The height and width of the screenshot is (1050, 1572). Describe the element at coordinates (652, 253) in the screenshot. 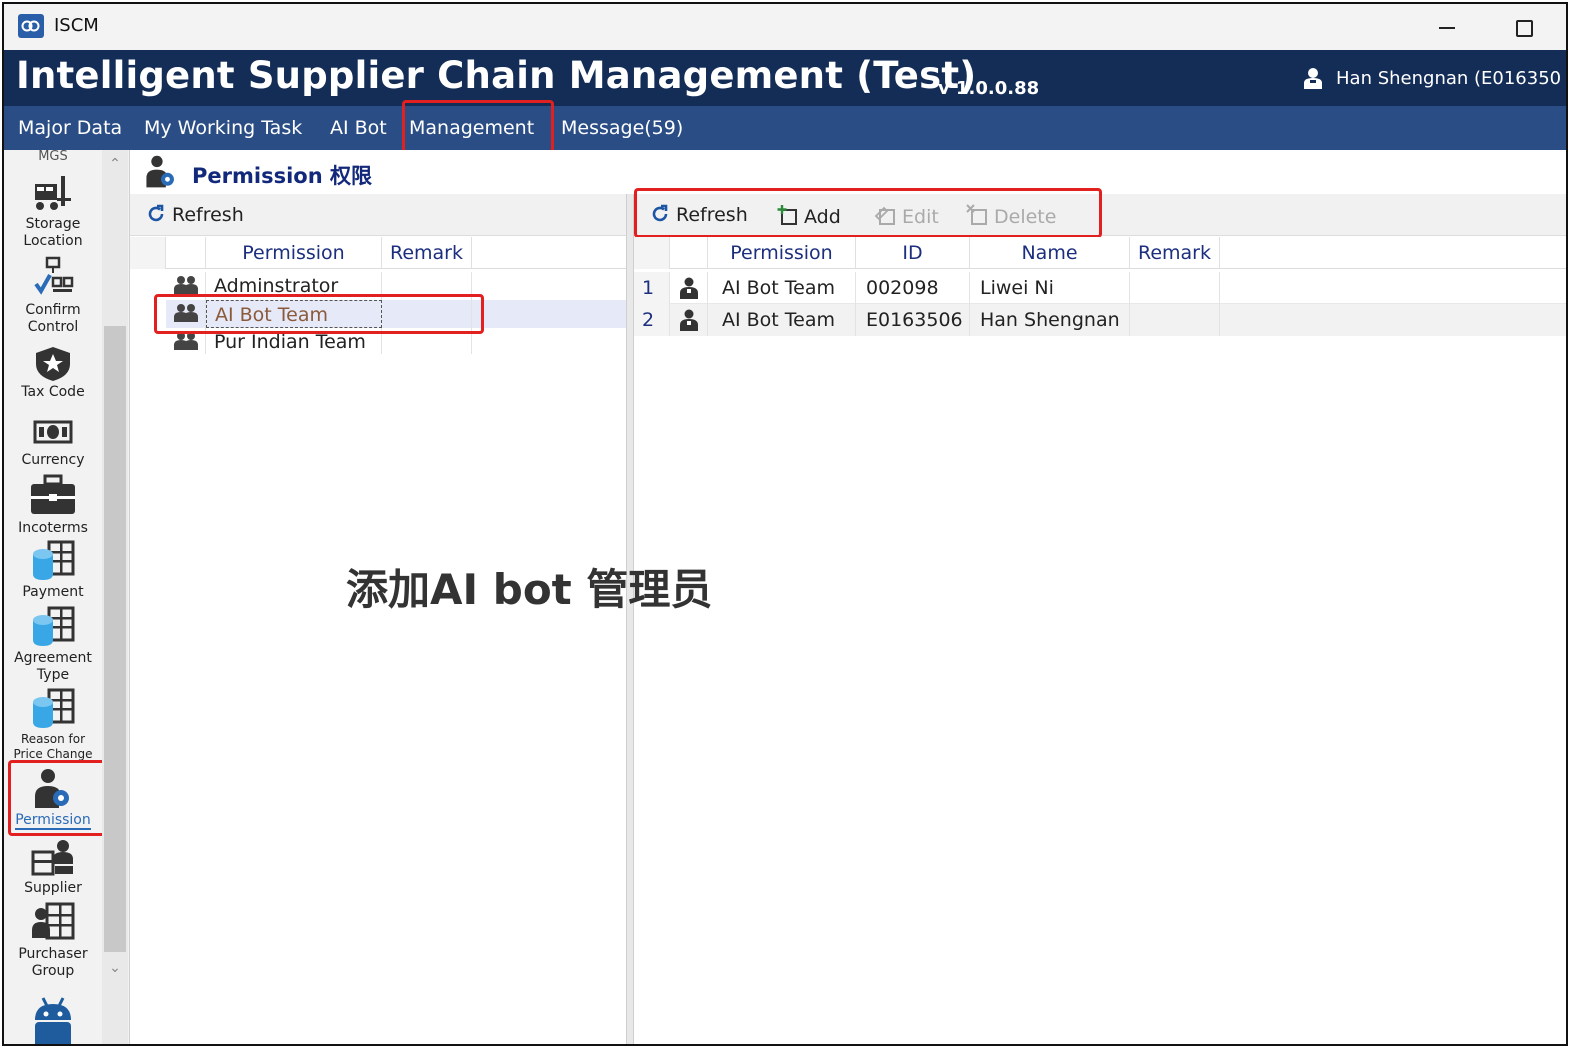

I see `row-header-corner` at that location.